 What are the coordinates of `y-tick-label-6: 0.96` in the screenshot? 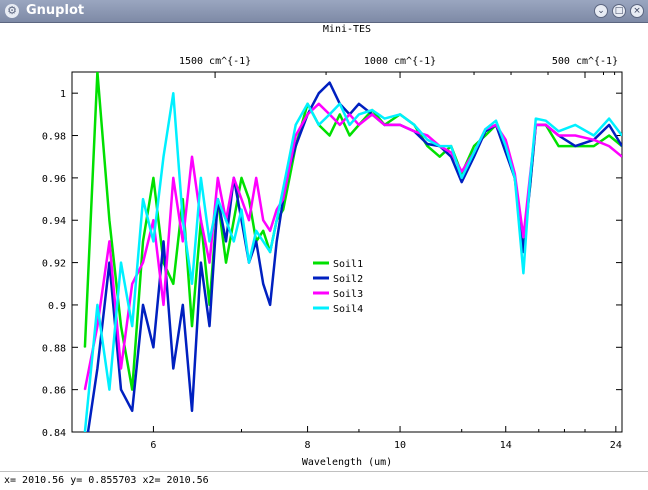 It's located at (54, 179).